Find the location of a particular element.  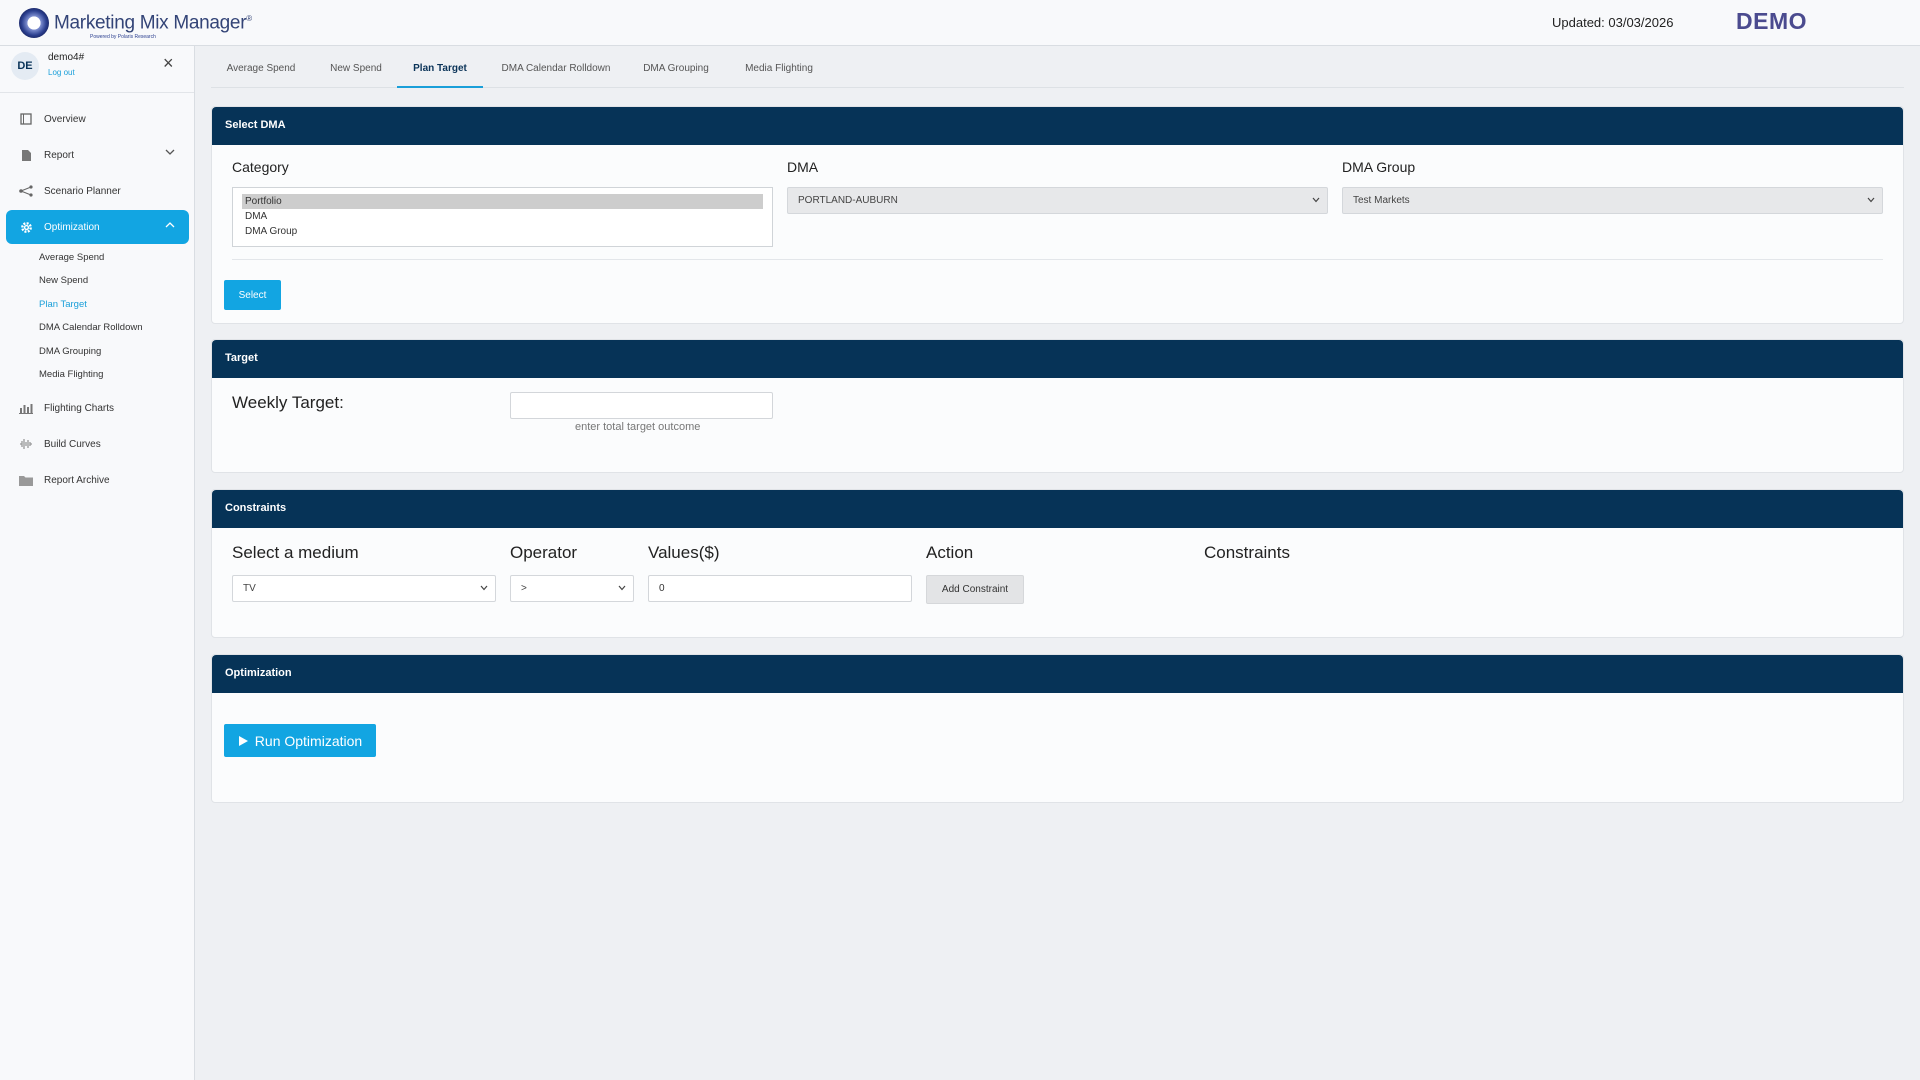

bar-chart-icon is located at coordinates (26, 408).